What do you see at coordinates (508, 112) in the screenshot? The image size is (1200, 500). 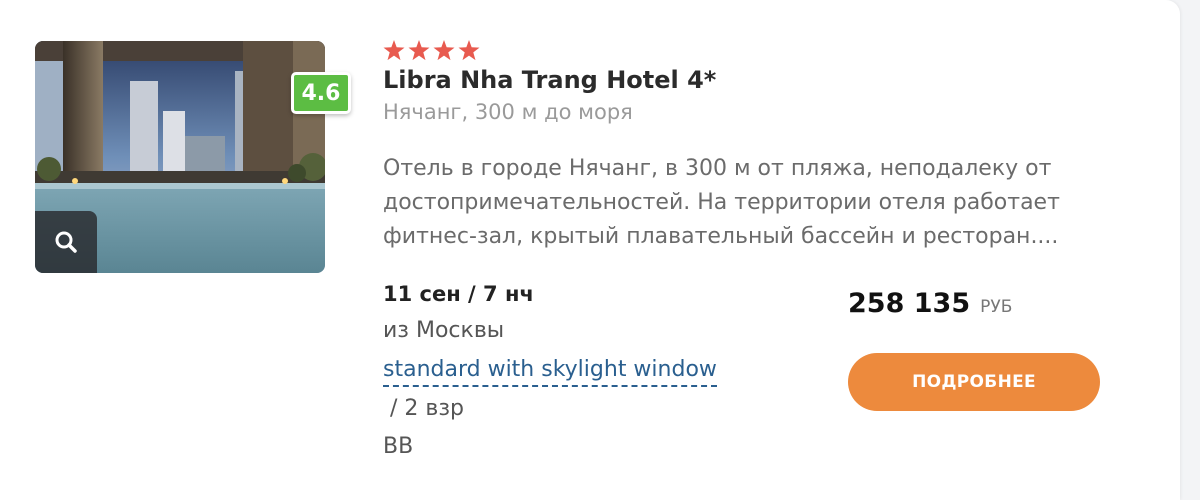 I see `hotel-location: Нячанг, 300 м до моря` at bounding box center [508, 112].